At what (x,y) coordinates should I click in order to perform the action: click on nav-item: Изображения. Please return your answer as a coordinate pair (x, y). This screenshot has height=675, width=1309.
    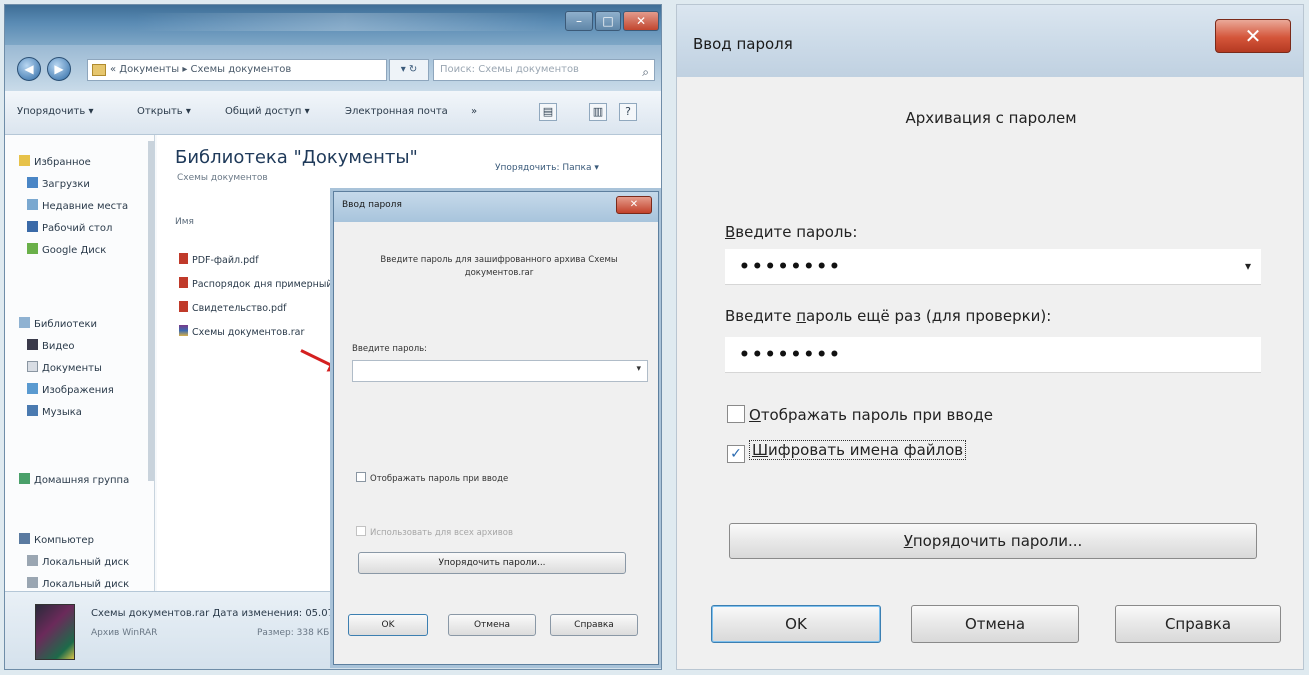
    Looking at the image, I should click on (70, 389).